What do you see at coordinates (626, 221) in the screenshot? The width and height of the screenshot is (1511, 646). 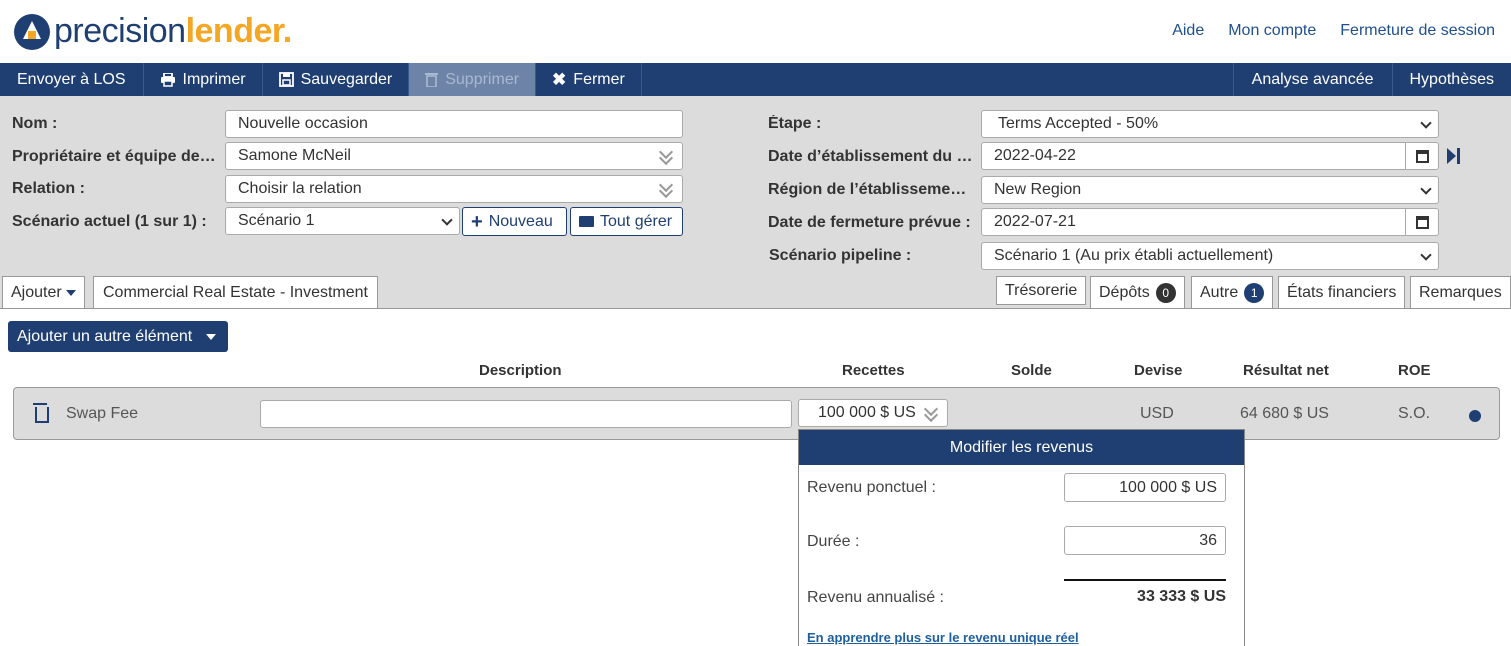 I see `manage-all-button: Tout gérer` at bounding box center [626, 221].